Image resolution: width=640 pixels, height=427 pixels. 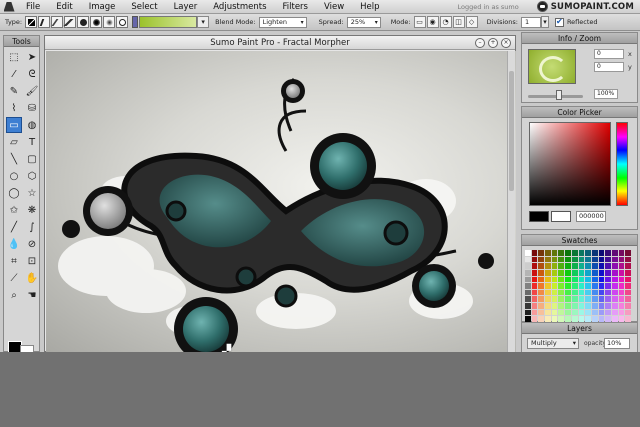 What do you see at coordinates (14, 57) in the screenshot?
I see `marquee-rect-tool-icon: ⬚` at bounding box center [14, 57].